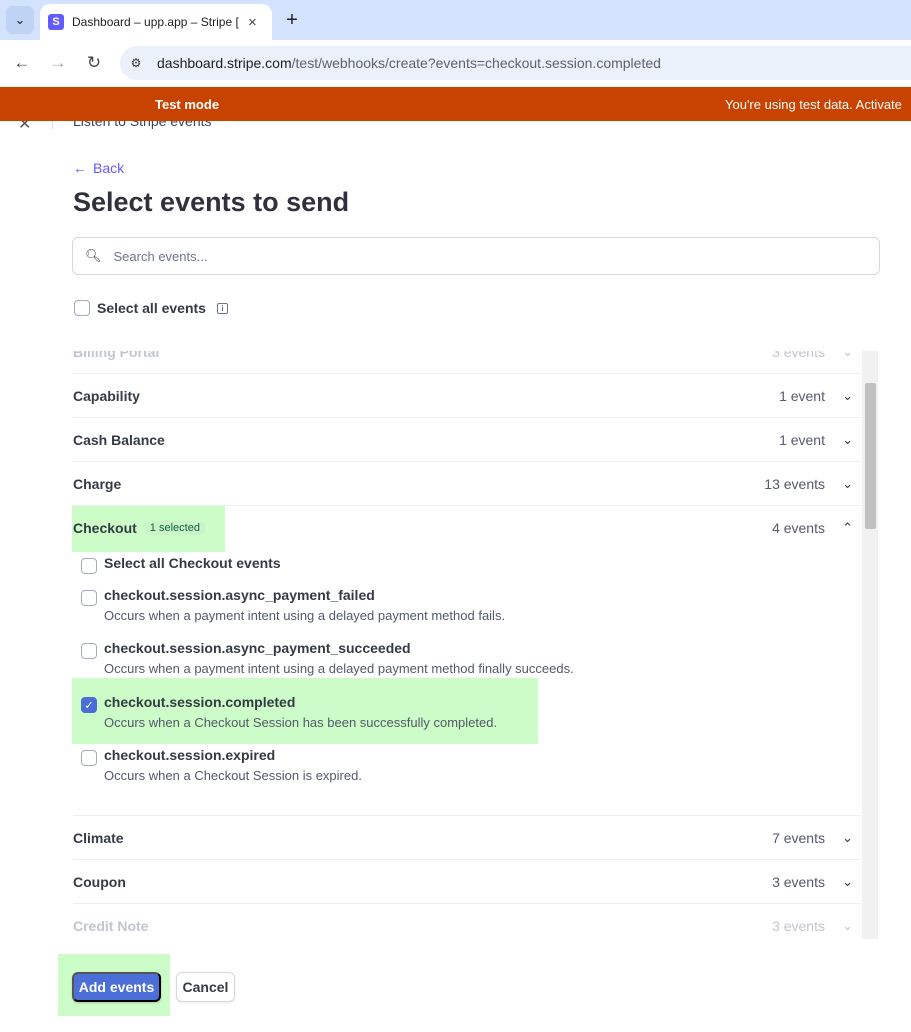  What do you see at coordinates (82, 308) in the screenshot?
I see `select-all-checkbox` at bounding box center [82, 308].